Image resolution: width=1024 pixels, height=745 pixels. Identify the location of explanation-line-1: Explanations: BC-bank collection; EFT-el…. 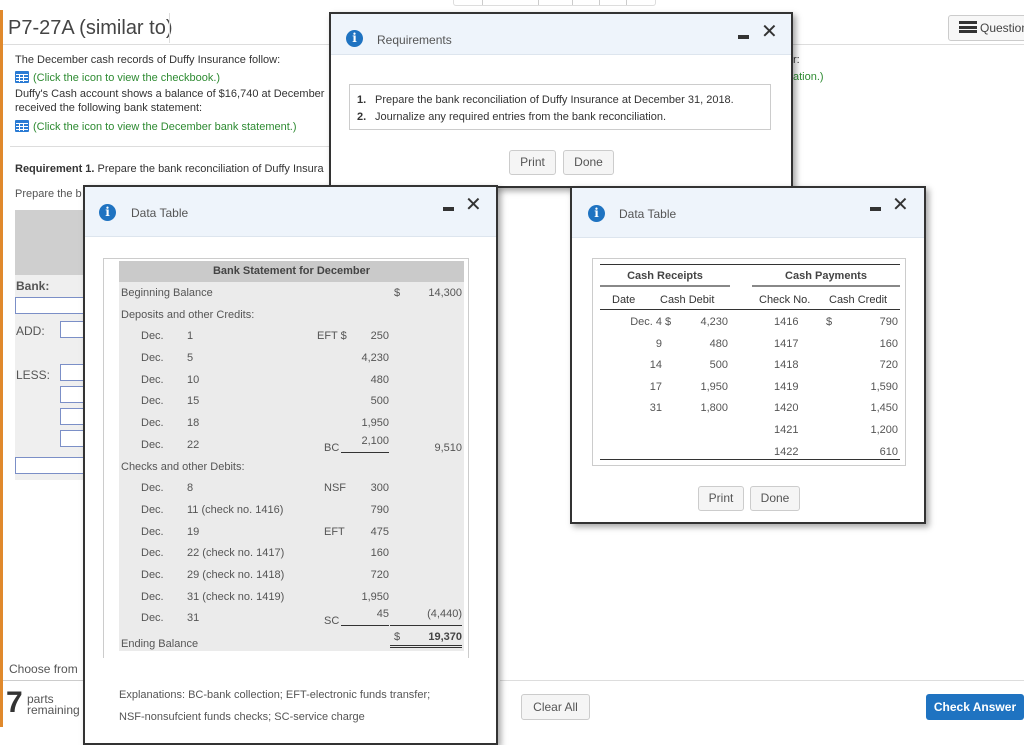
(275, 695).